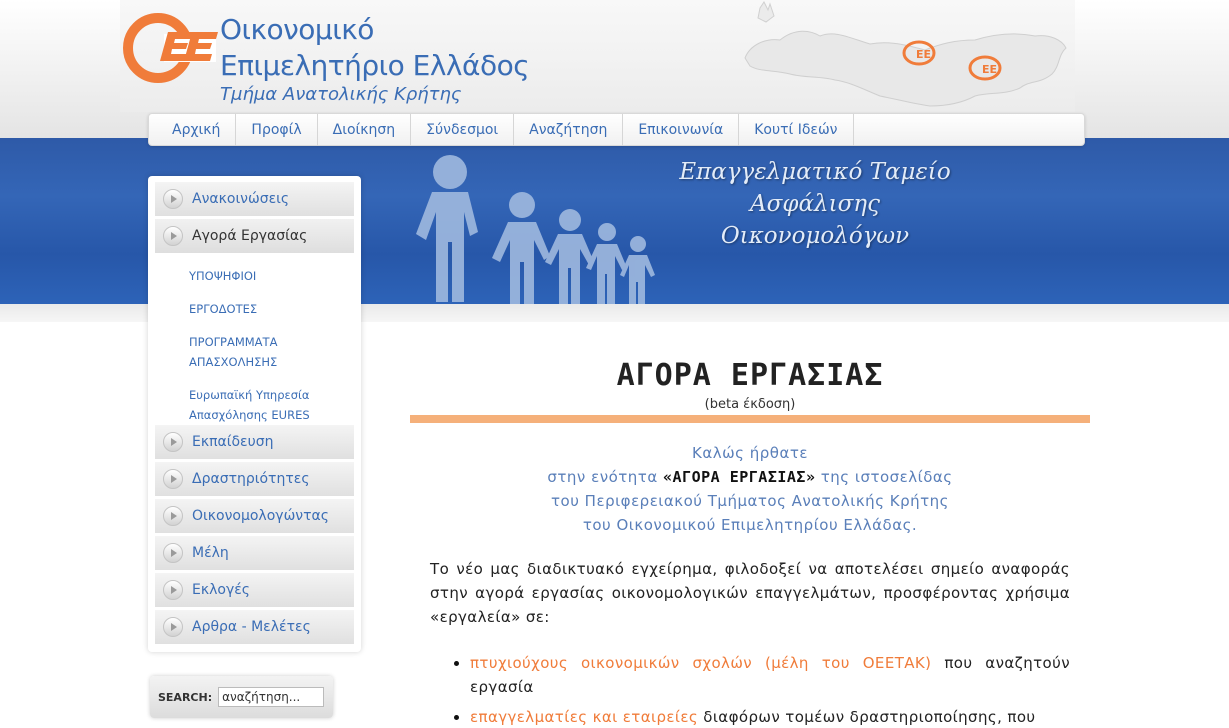  I want to click on org-title: Οικονομικό Επιμελητήριο Ελλάδος, so click(375, 48).